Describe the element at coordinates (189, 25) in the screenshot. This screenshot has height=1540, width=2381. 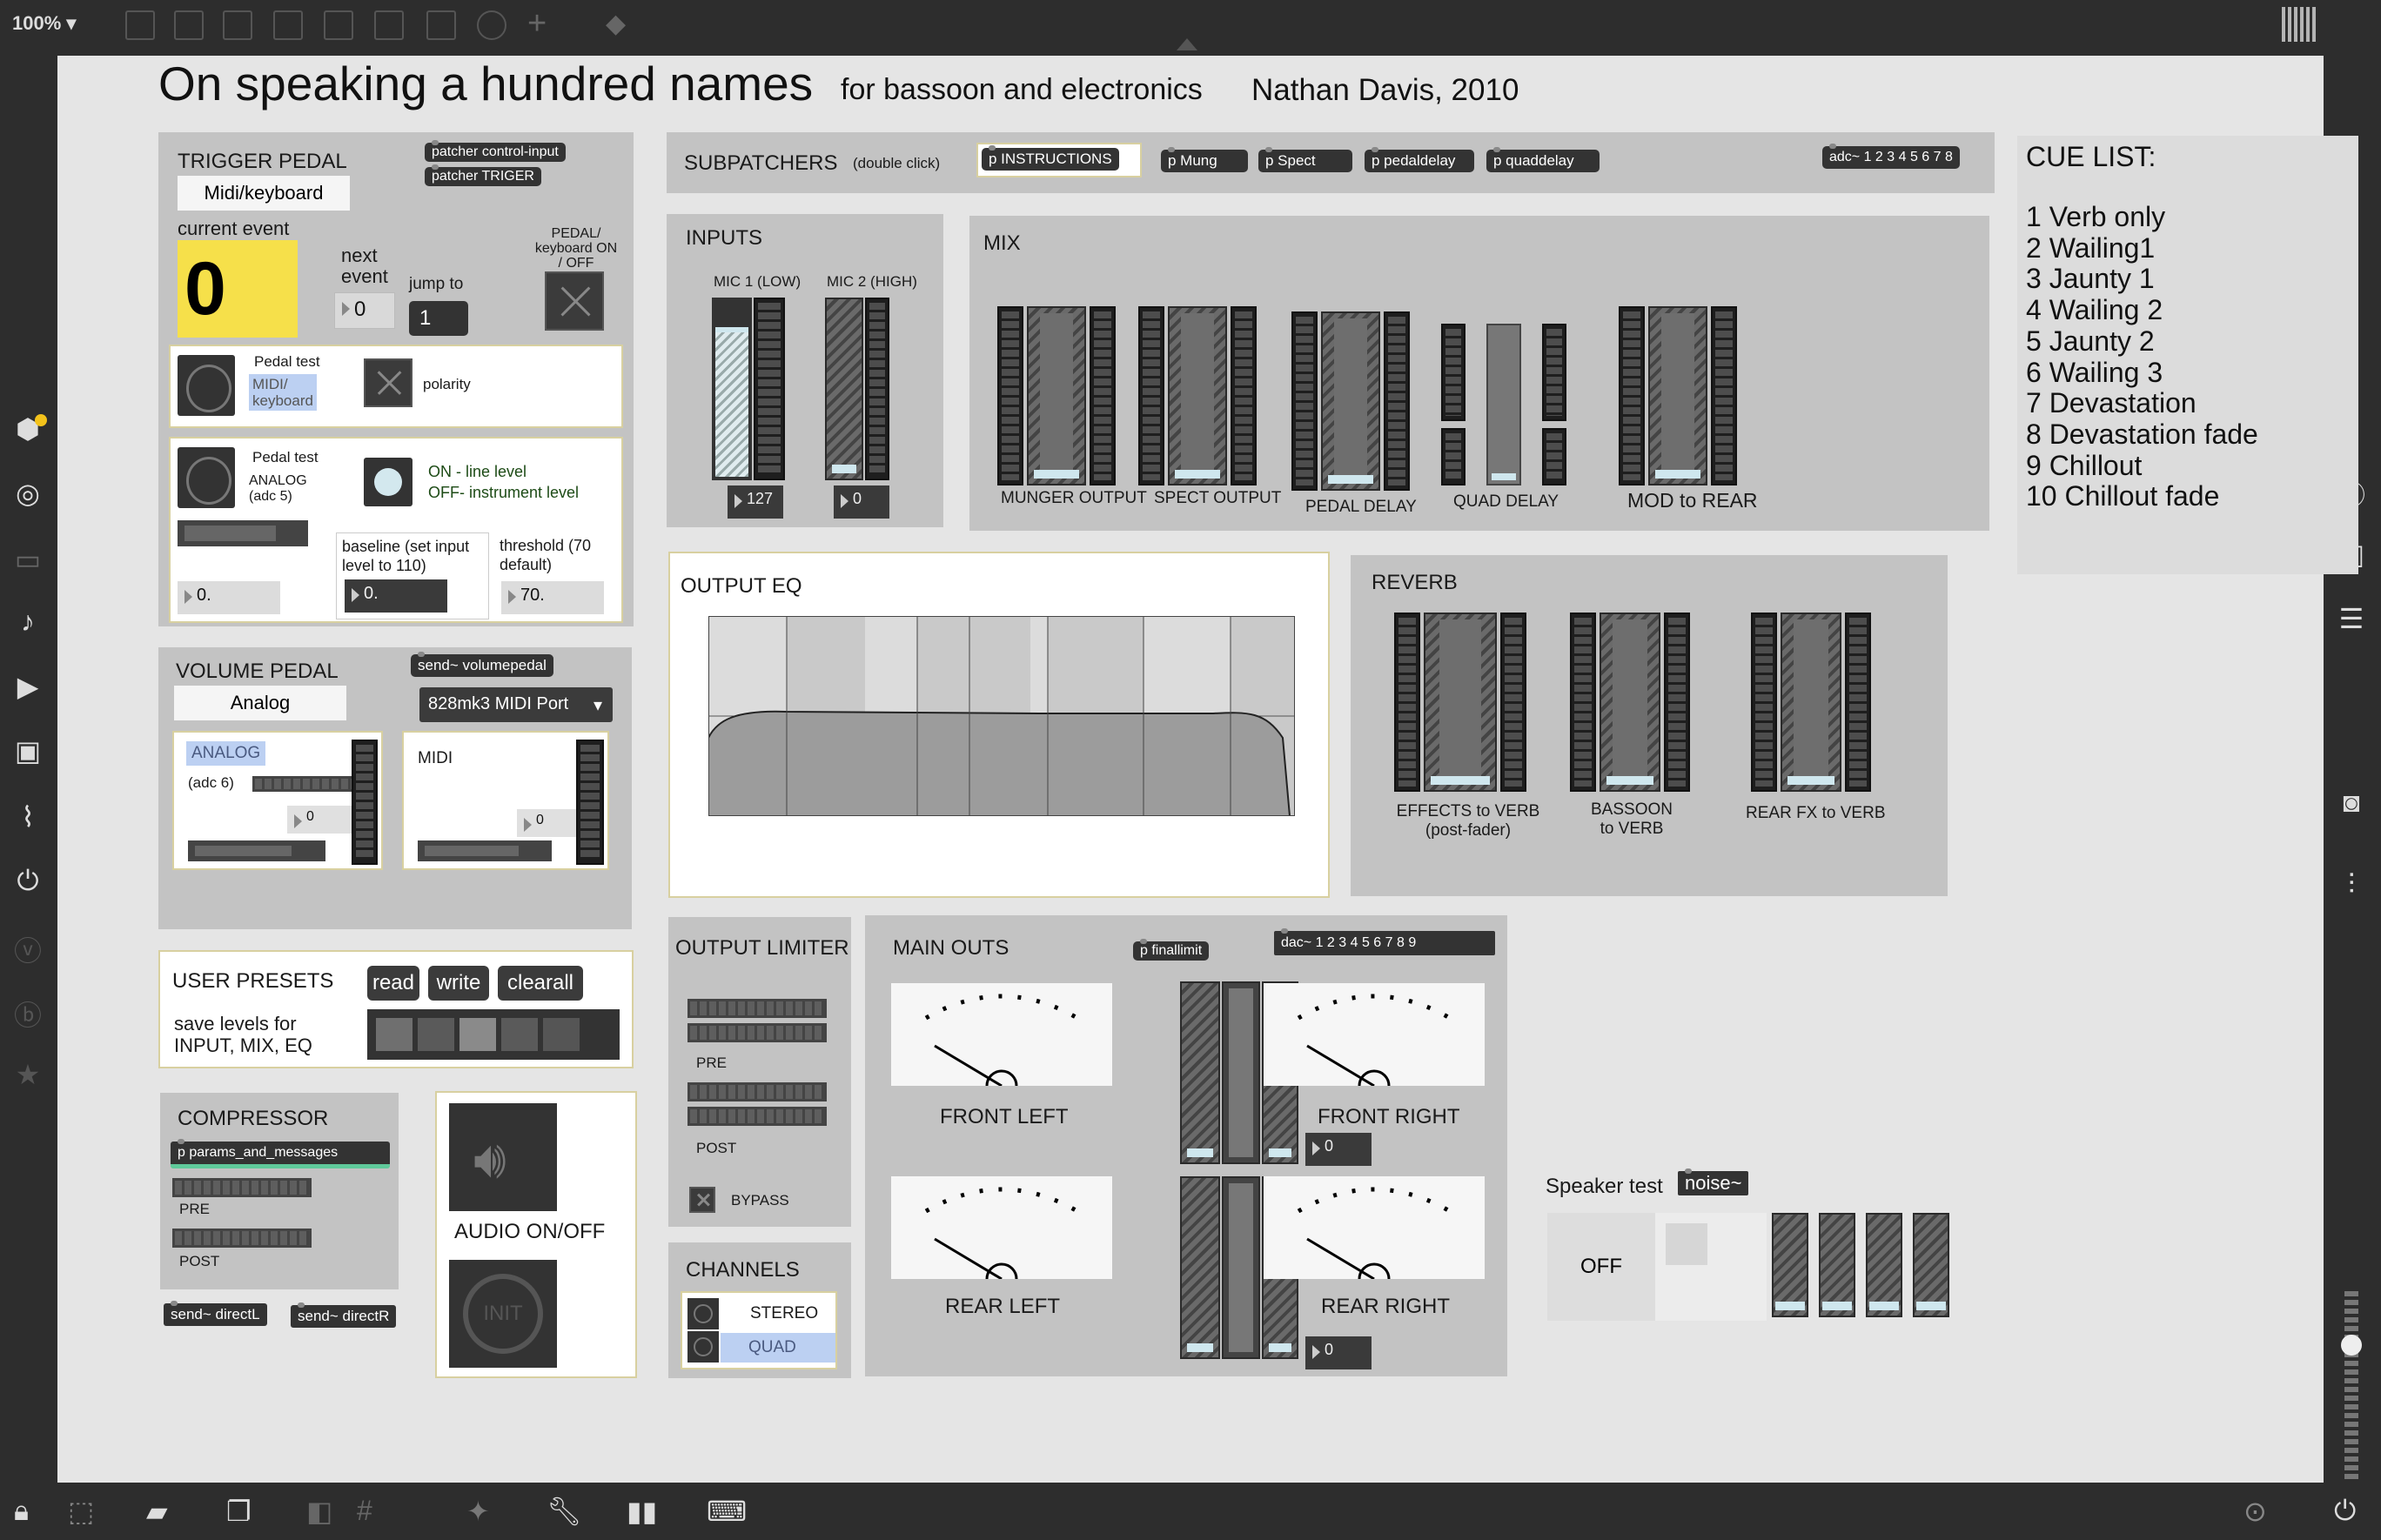
I see `message-icon` at that location.